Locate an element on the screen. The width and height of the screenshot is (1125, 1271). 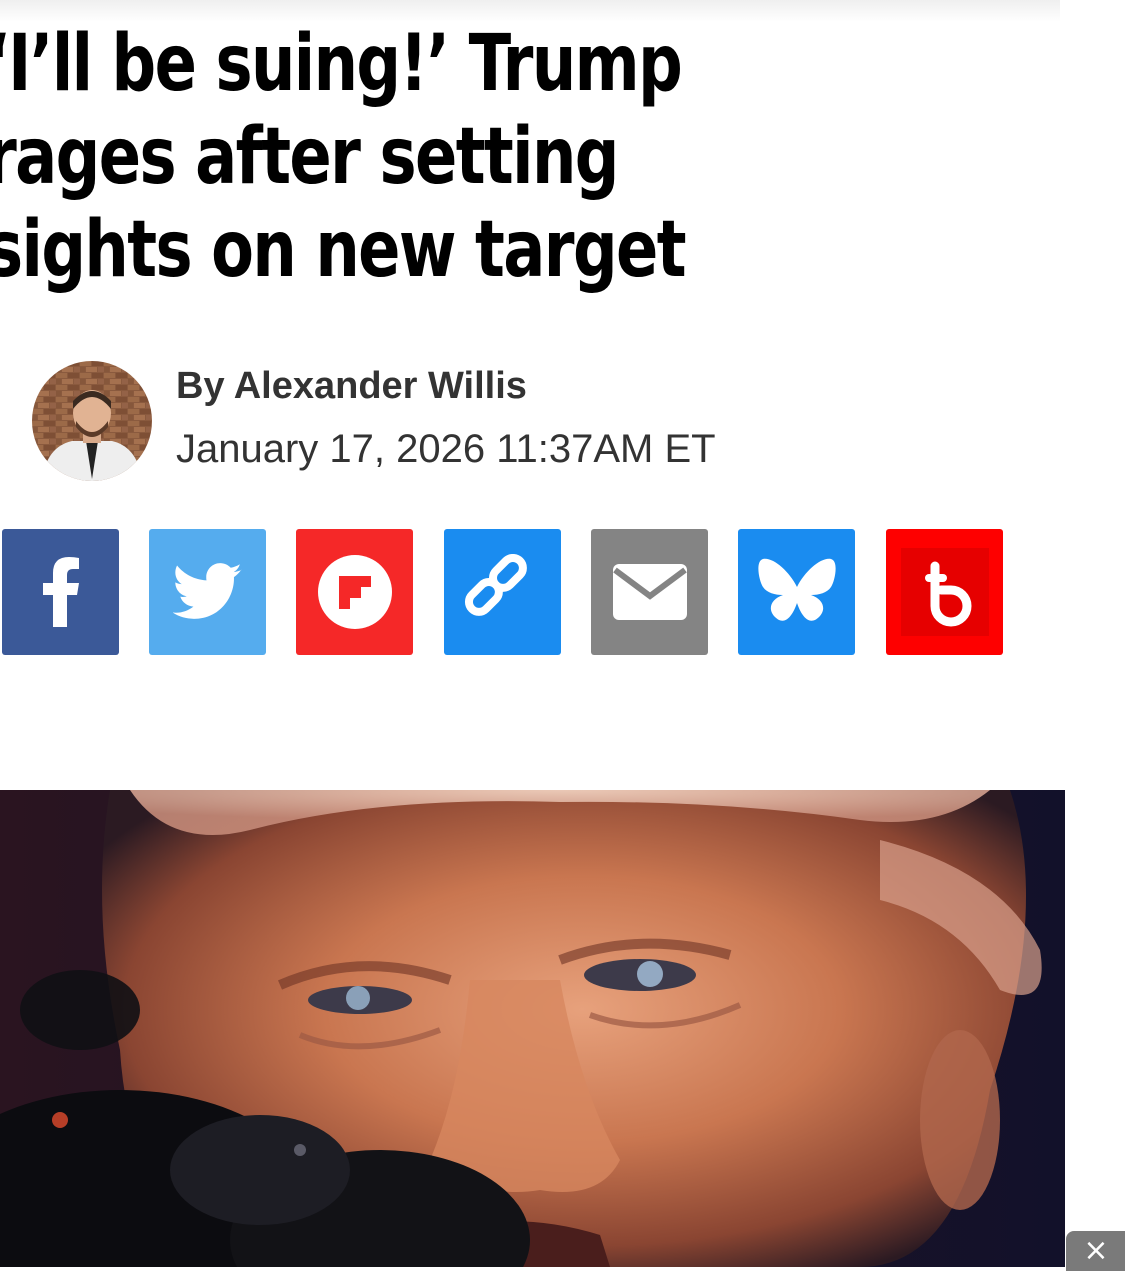
close-ad-button: × is located at coordinates (1095, 1251).